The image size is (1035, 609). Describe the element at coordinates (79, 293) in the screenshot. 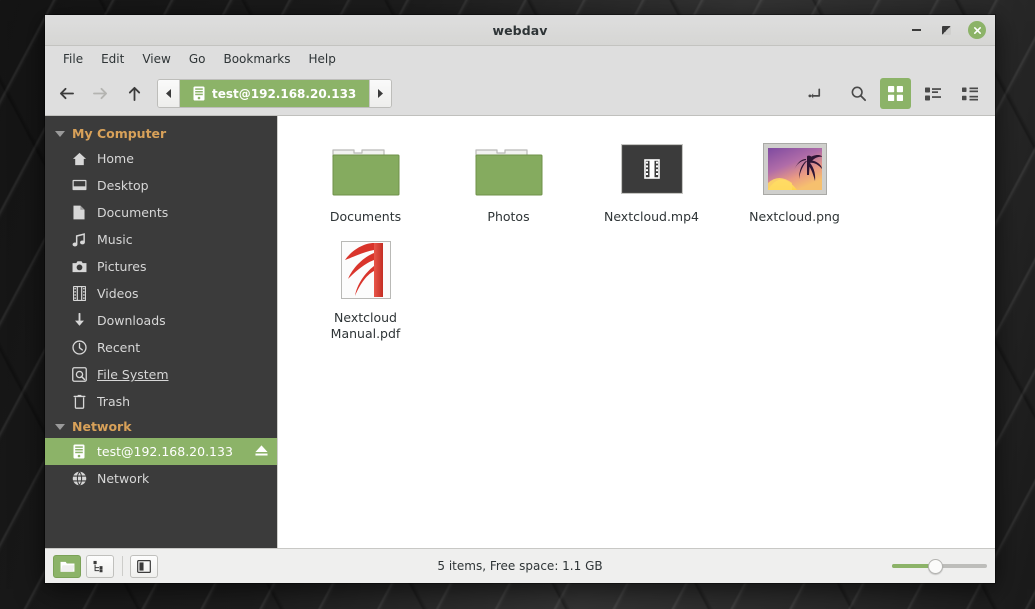

I see `film-icon` at that location.